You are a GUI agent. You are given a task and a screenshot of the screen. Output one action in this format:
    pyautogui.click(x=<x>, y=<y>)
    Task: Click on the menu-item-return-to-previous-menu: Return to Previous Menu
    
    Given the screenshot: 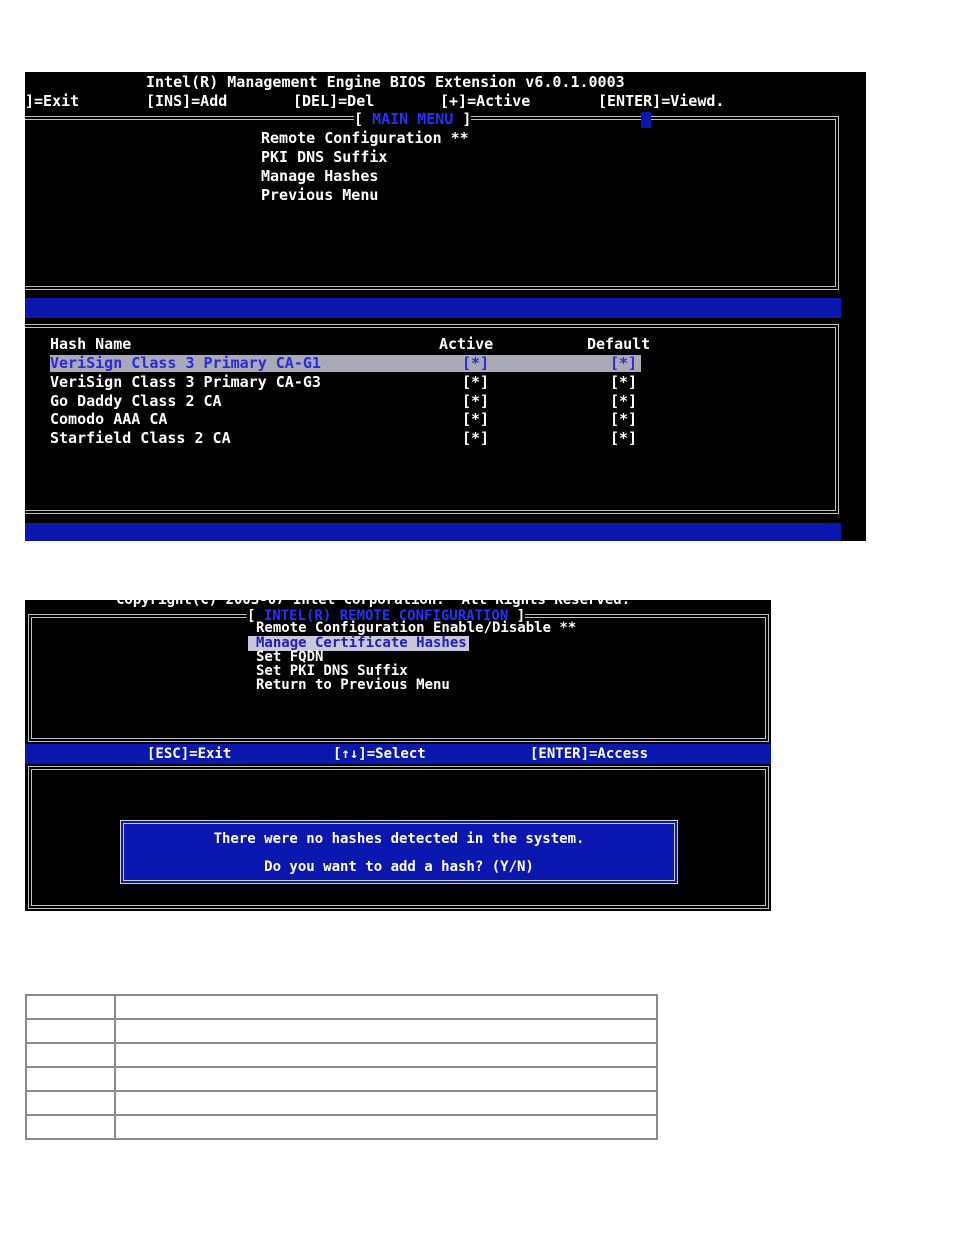 What is the action you would take?
    pyautogui.click(x=353, y=685)
    